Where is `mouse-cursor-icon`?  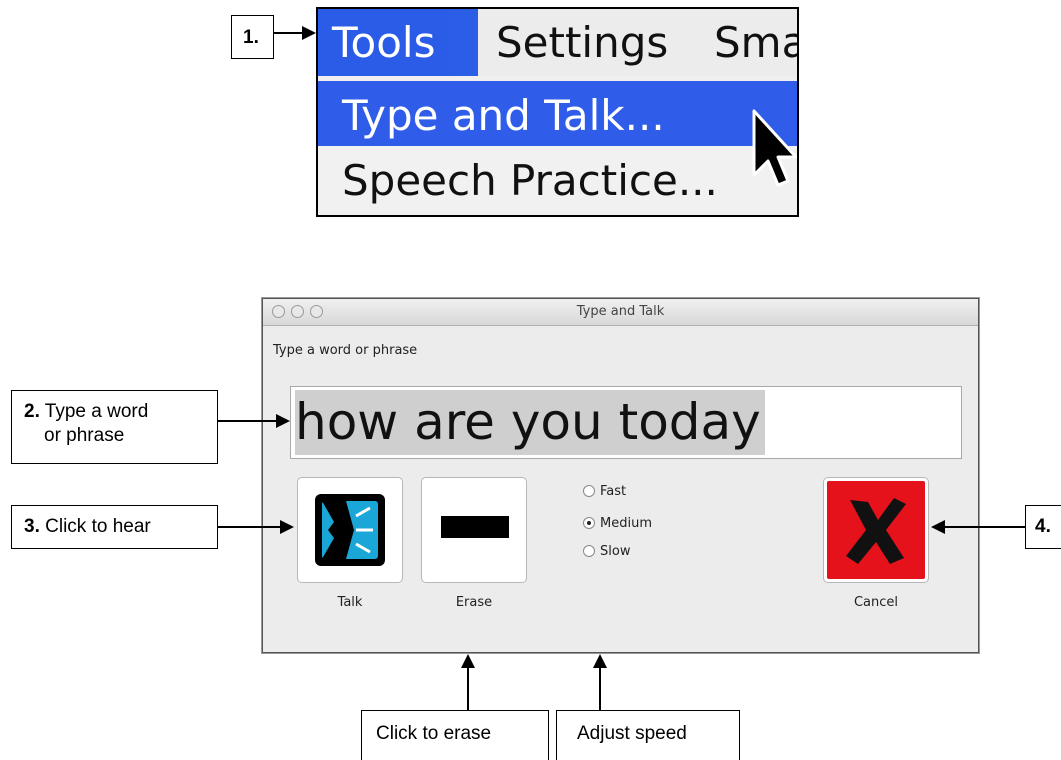
mouse-cursor-icon is located at coordinates (774, 148).